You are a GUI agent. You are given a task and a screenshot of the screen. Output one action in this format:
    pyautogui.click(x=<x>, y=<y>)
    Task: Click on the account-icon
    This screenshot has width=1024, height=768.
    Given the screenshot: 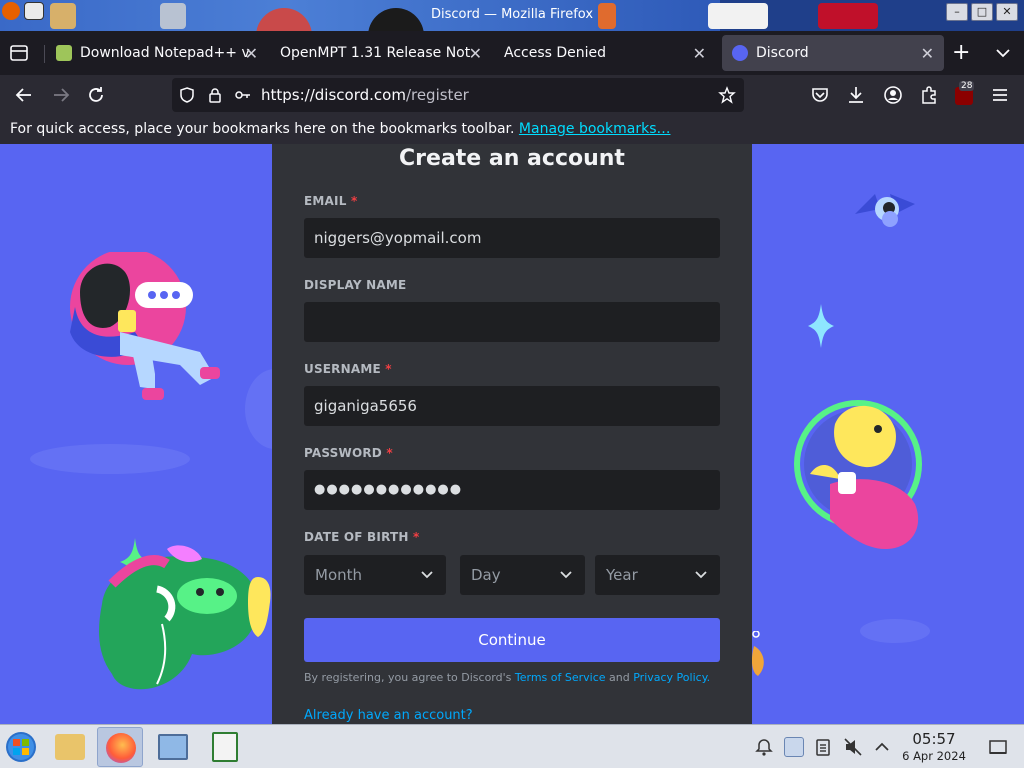 What is the action you would take?
    pyautogui.click(x=893, y=95)
    